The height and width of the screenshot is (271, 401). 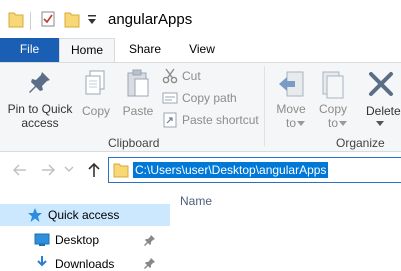 I want to click on delete-button: Delete, so click(x=379, y=99).